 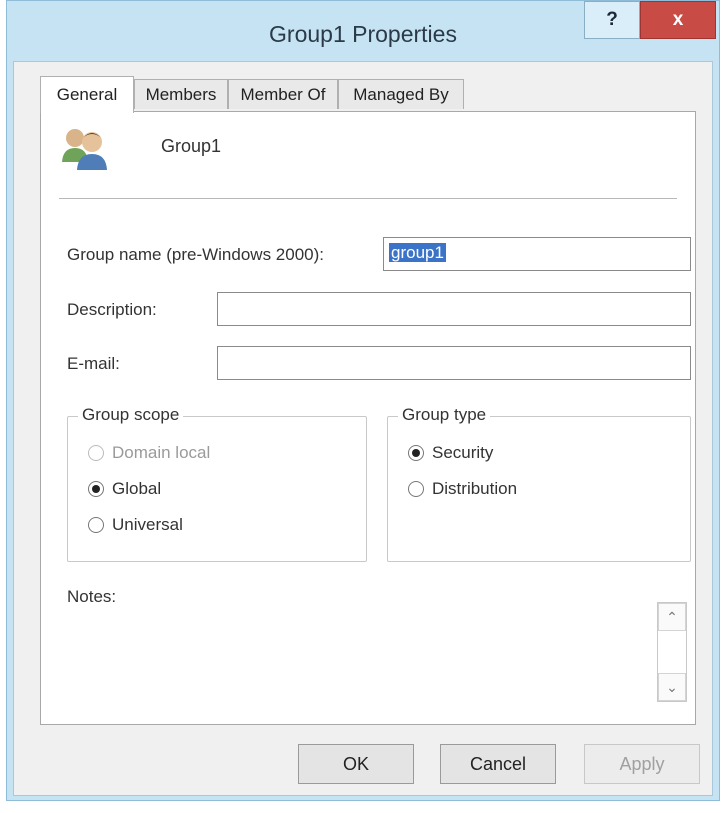 What do you see at coordinates (181, 94) in the screenshot?
I see `tab-members: Members` at bounding box center [181, 94].